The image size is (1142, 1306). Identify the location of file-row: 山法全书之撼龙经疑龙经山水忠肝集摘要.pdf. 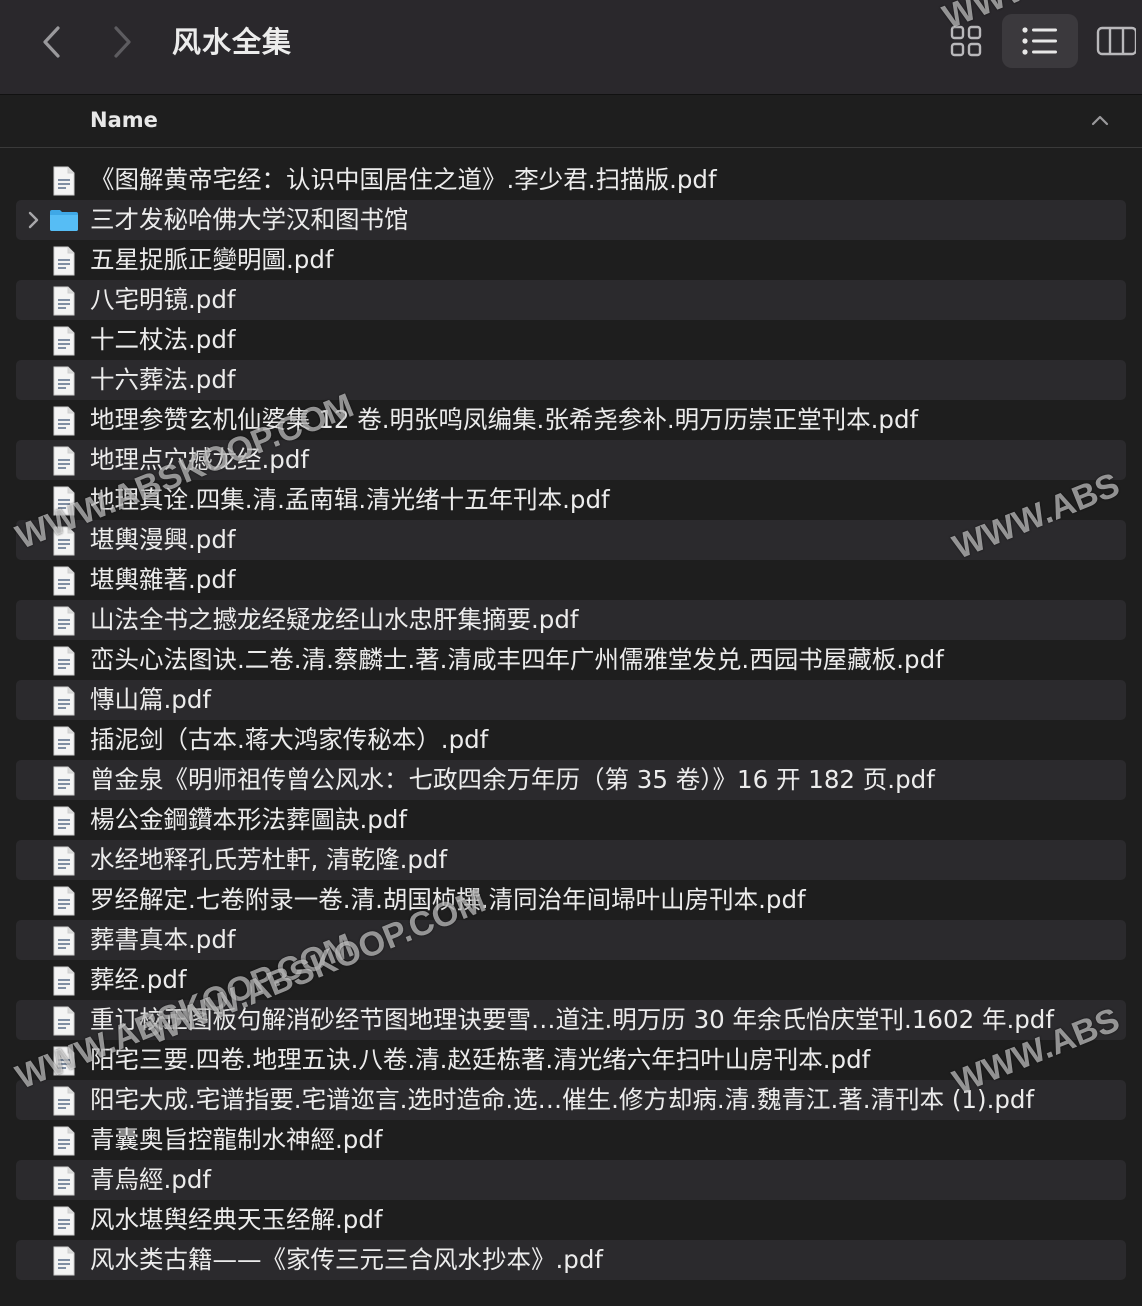
(571, 620).